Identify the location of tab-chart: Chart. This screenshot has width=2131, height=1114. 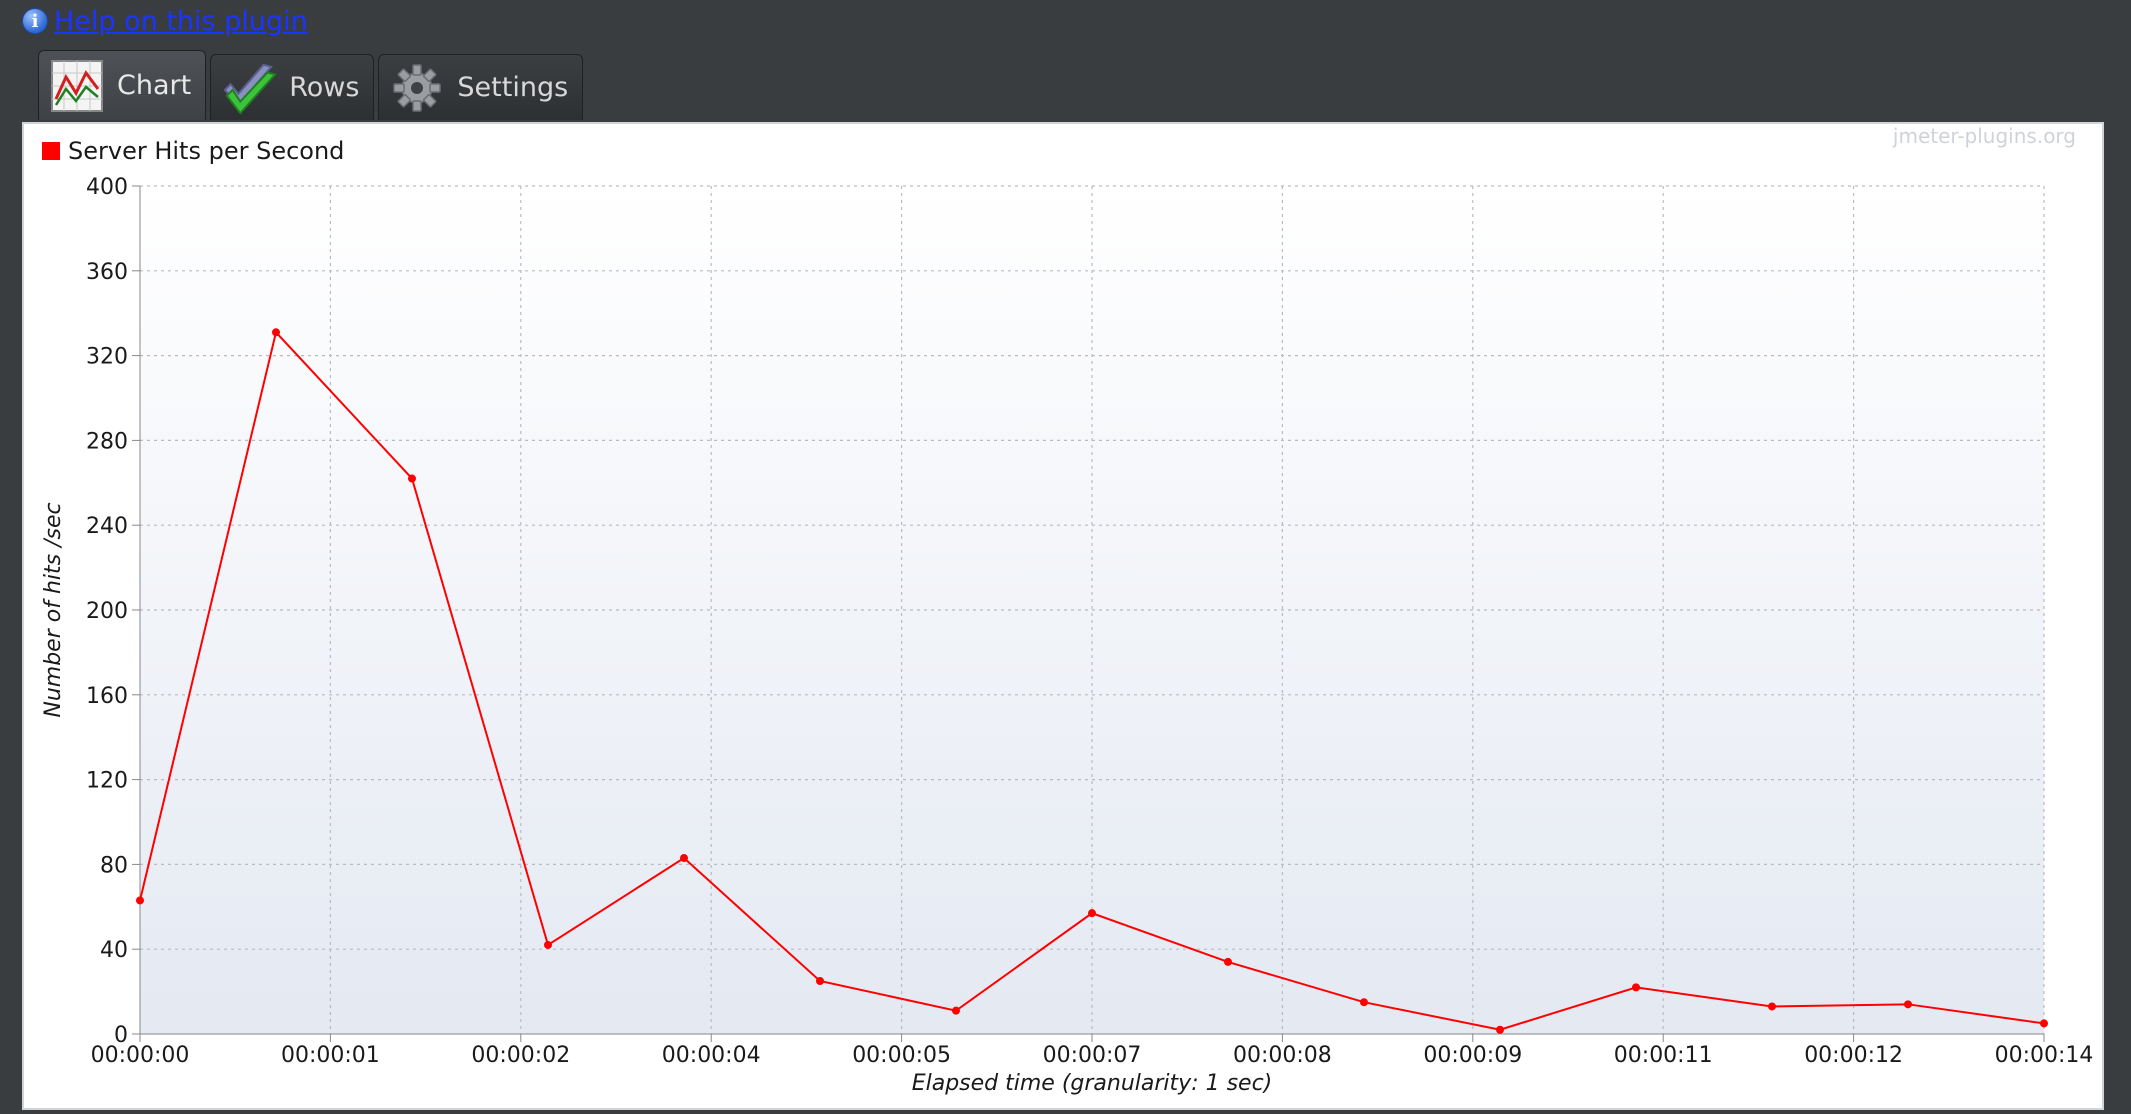
(122, 85).